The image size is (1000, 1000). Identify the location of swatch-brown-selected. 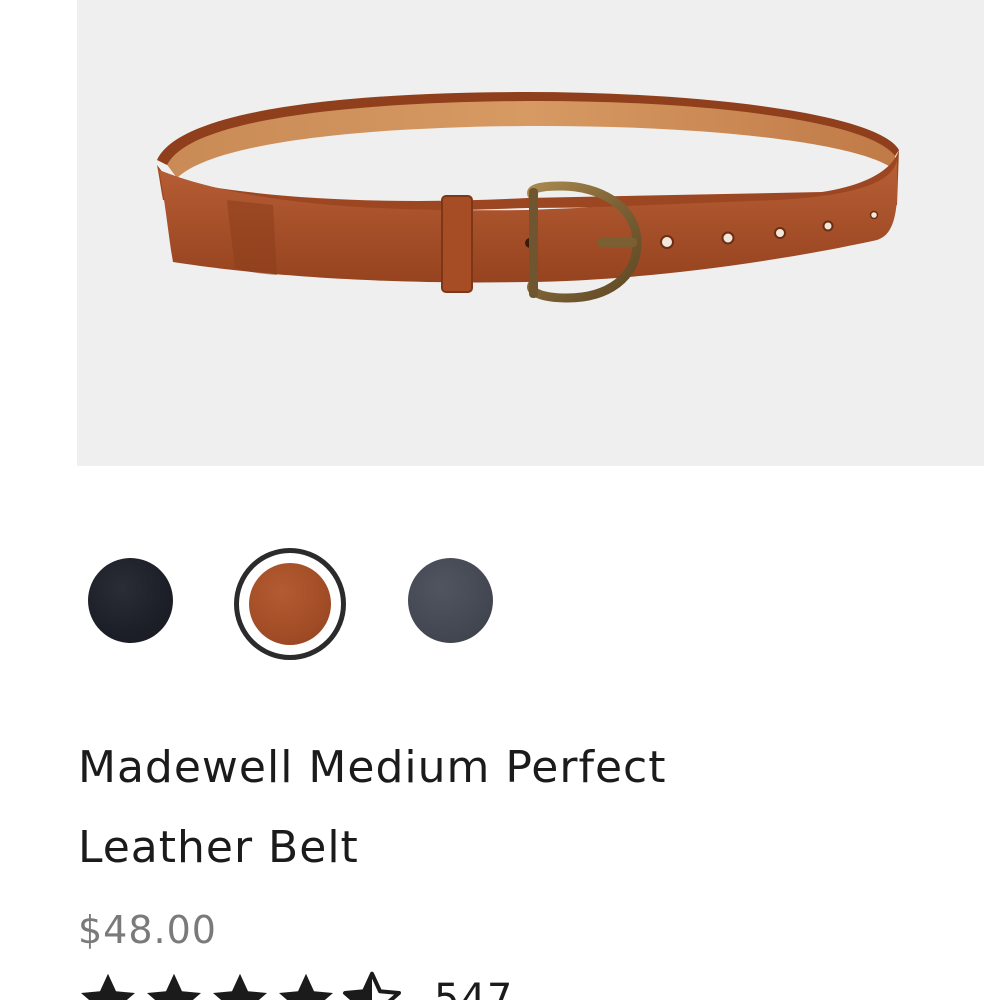
(290, 604).